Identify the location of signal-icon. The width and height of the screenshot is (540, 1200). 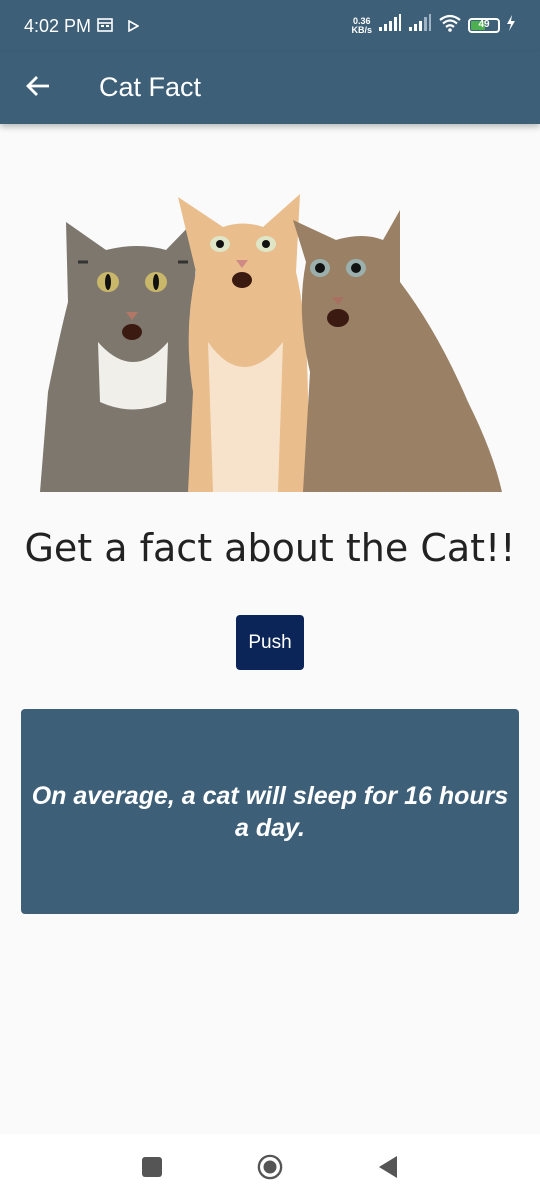
(390, 25).